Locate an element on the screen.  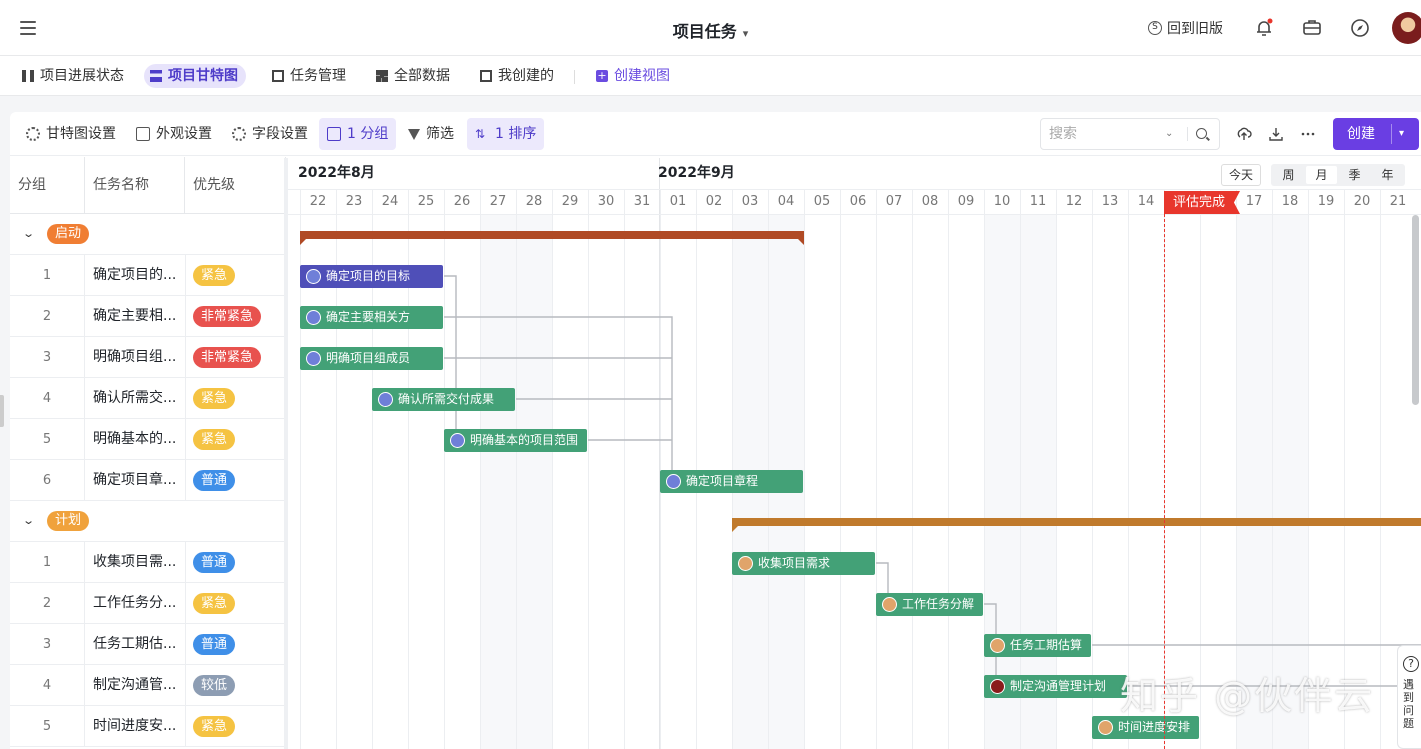
task-bar: 明确项目组成员 is located at coordinates (371, 358).